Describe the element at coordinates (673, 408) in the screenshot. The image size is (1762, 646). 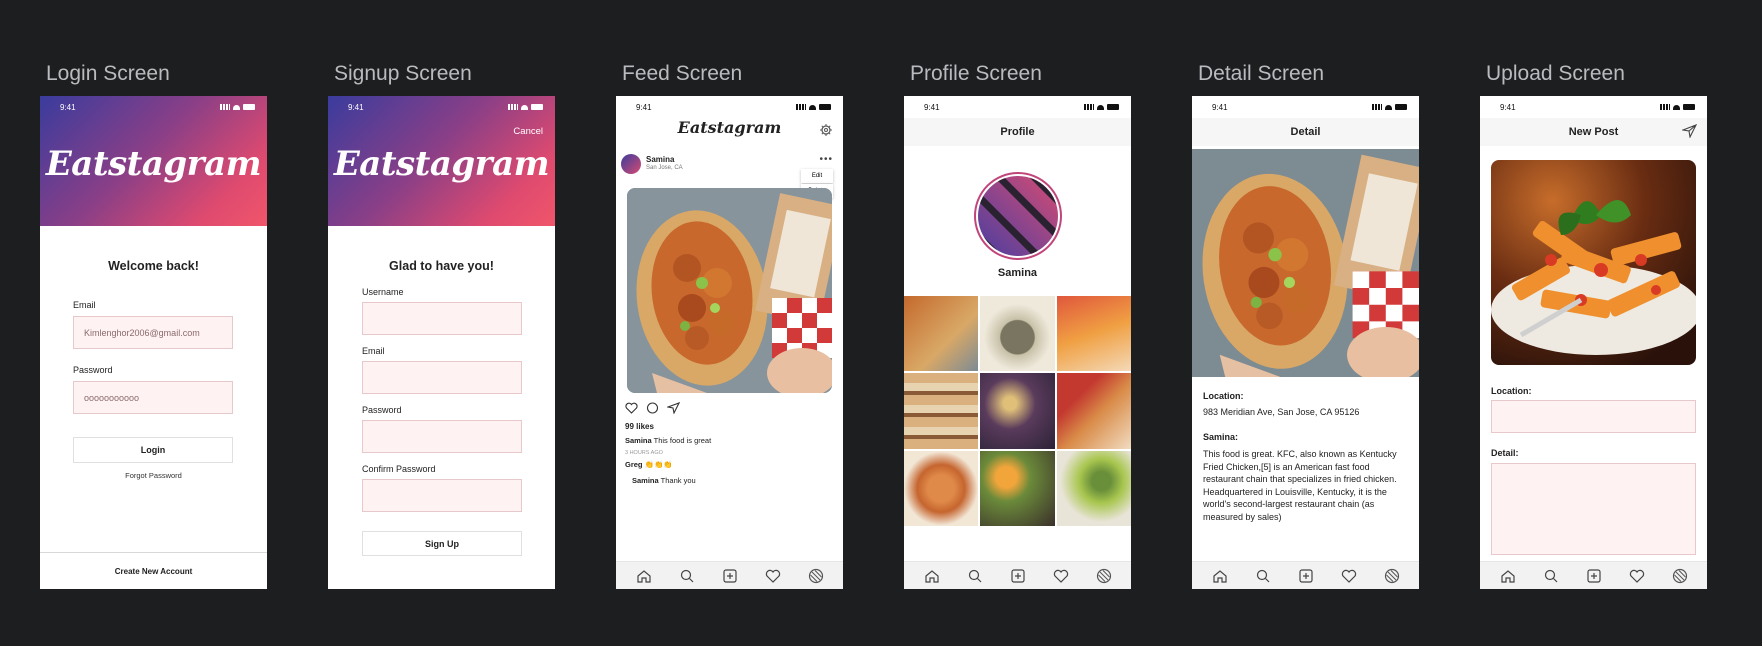
I see `share-icon` at that location.